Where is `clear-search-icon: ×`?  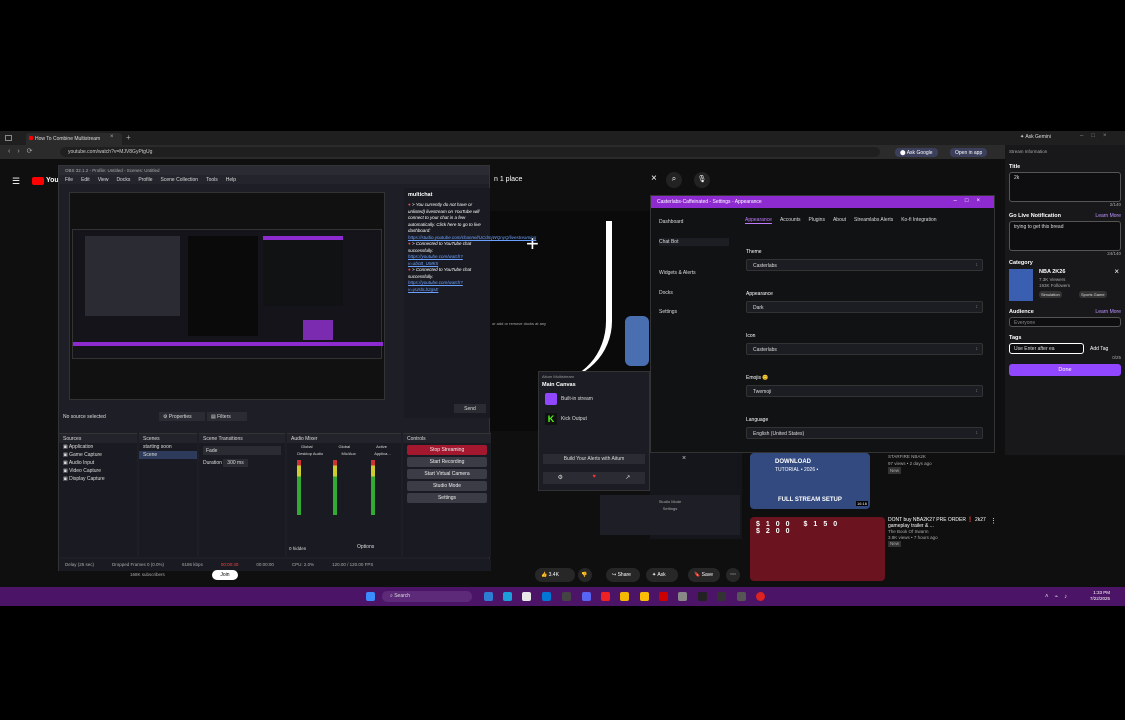 clear-search-icon: × is located at coordinates (654, 178).